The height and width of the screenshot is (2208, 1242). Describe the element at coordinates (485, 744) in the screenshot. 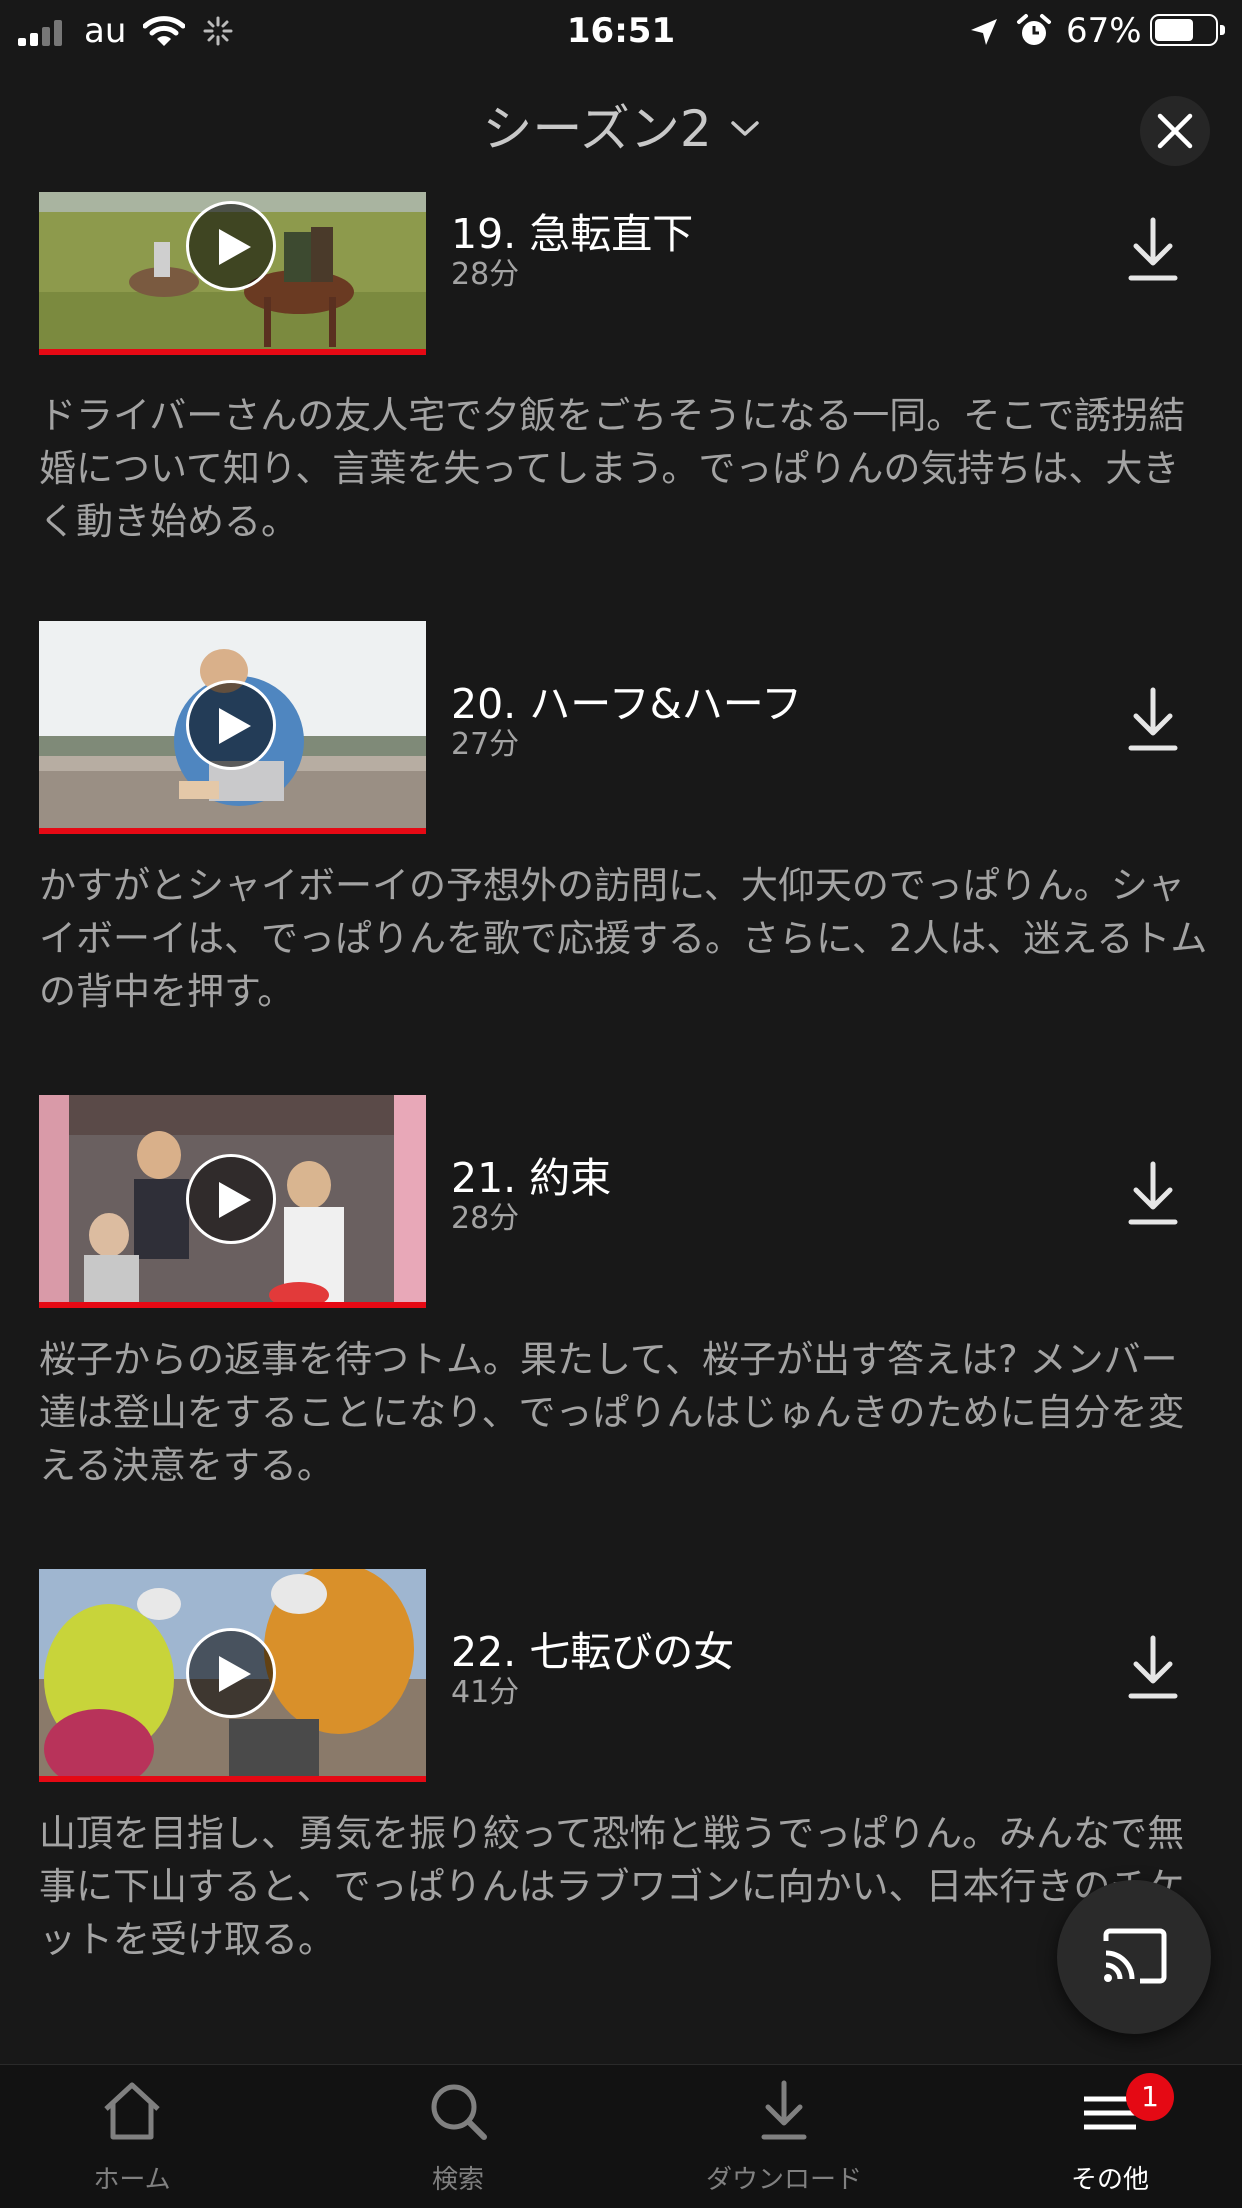

I see `episode-duration: 27分` at that location.